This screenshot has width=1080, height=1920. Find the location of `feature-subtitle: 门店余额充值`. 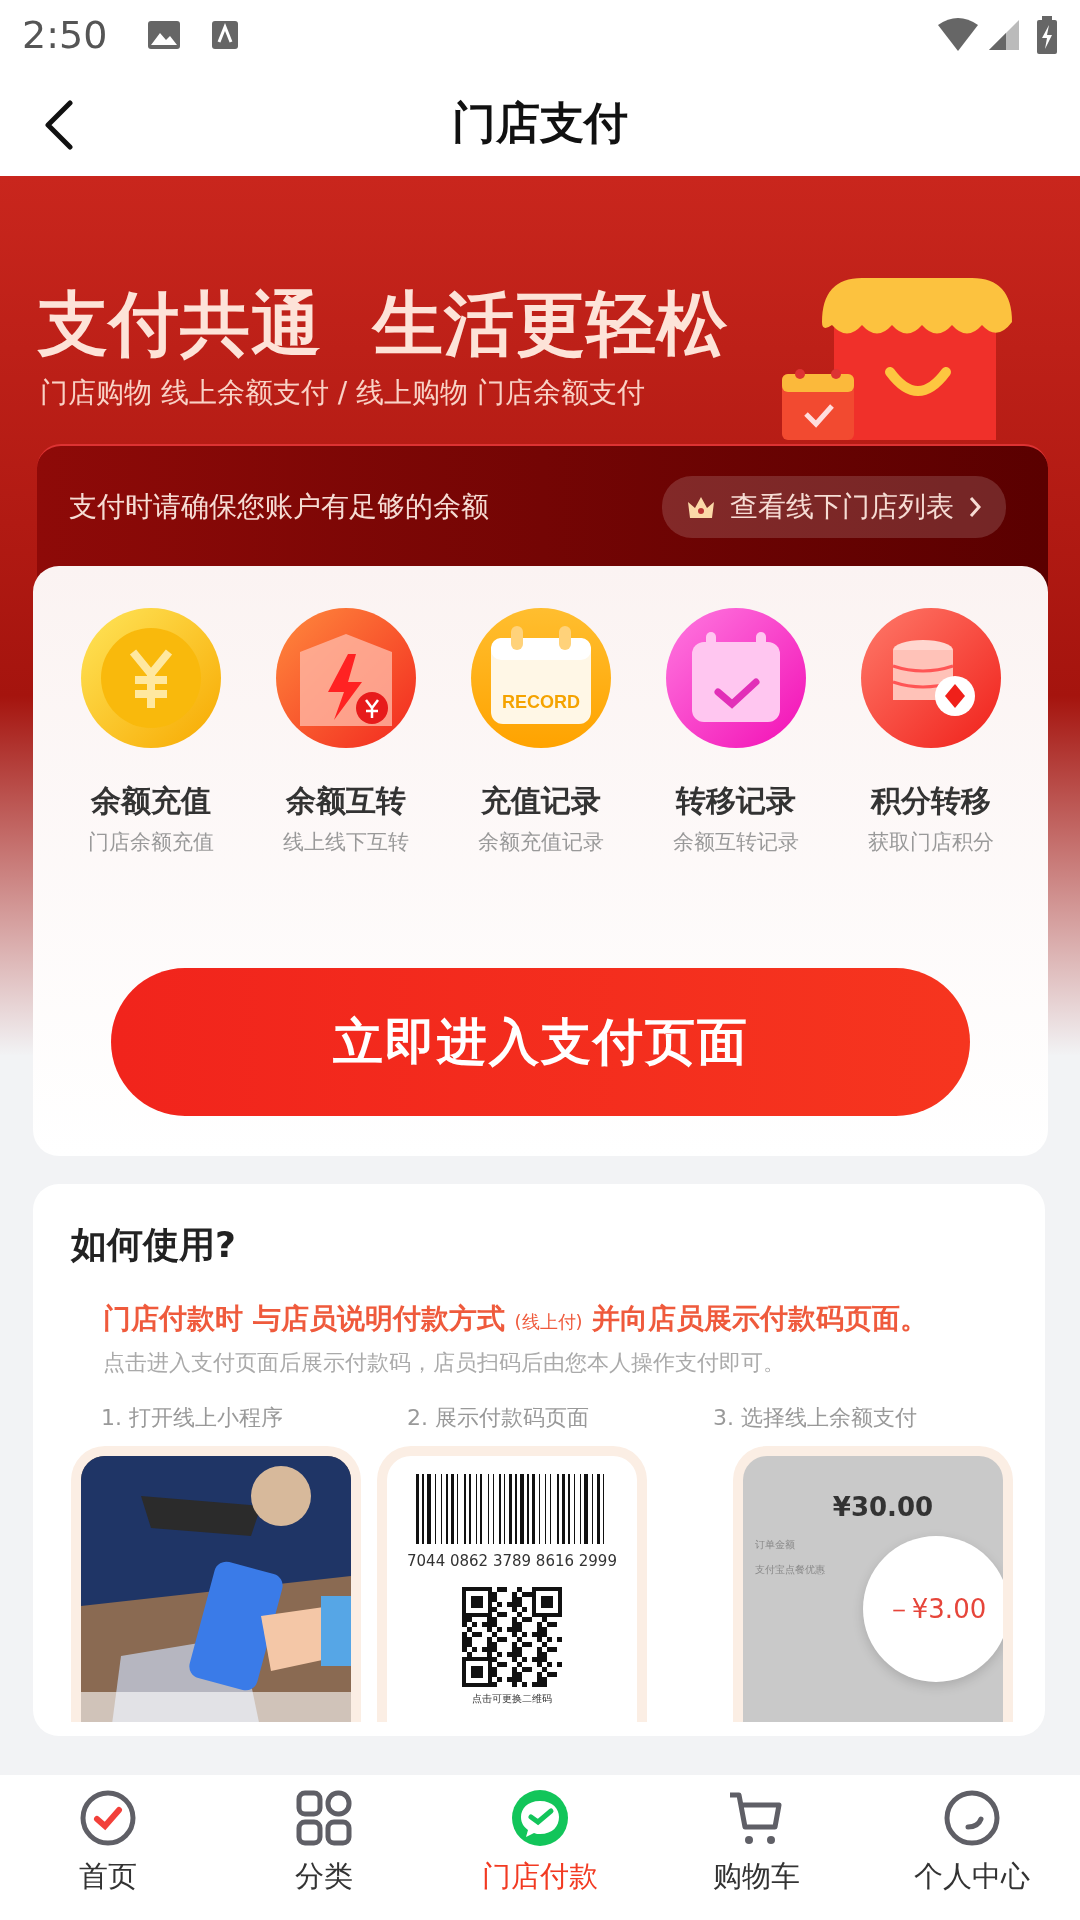

feature-subtitle: 门店余额充值 is located at coordinates (150, 842).